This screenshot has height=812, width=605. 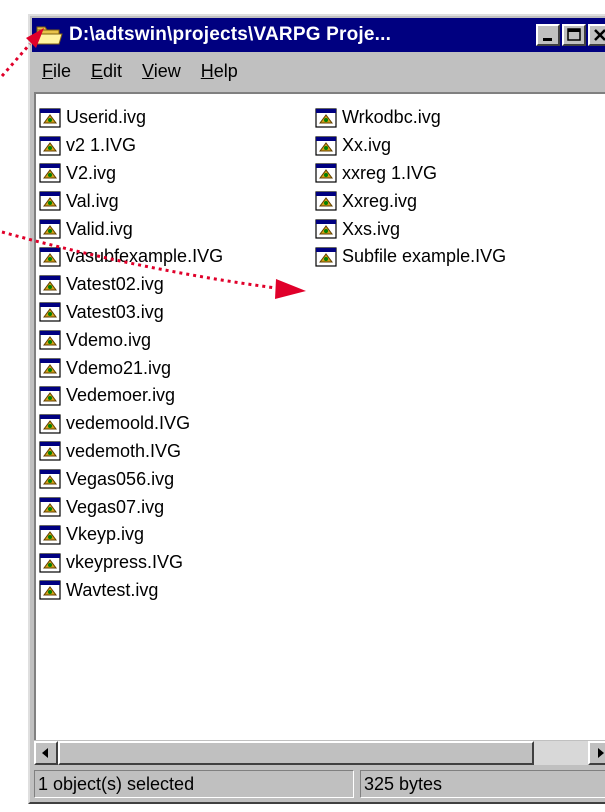 I want to click on annotation-arrowhead-subfile, so click(x=290, y=289).